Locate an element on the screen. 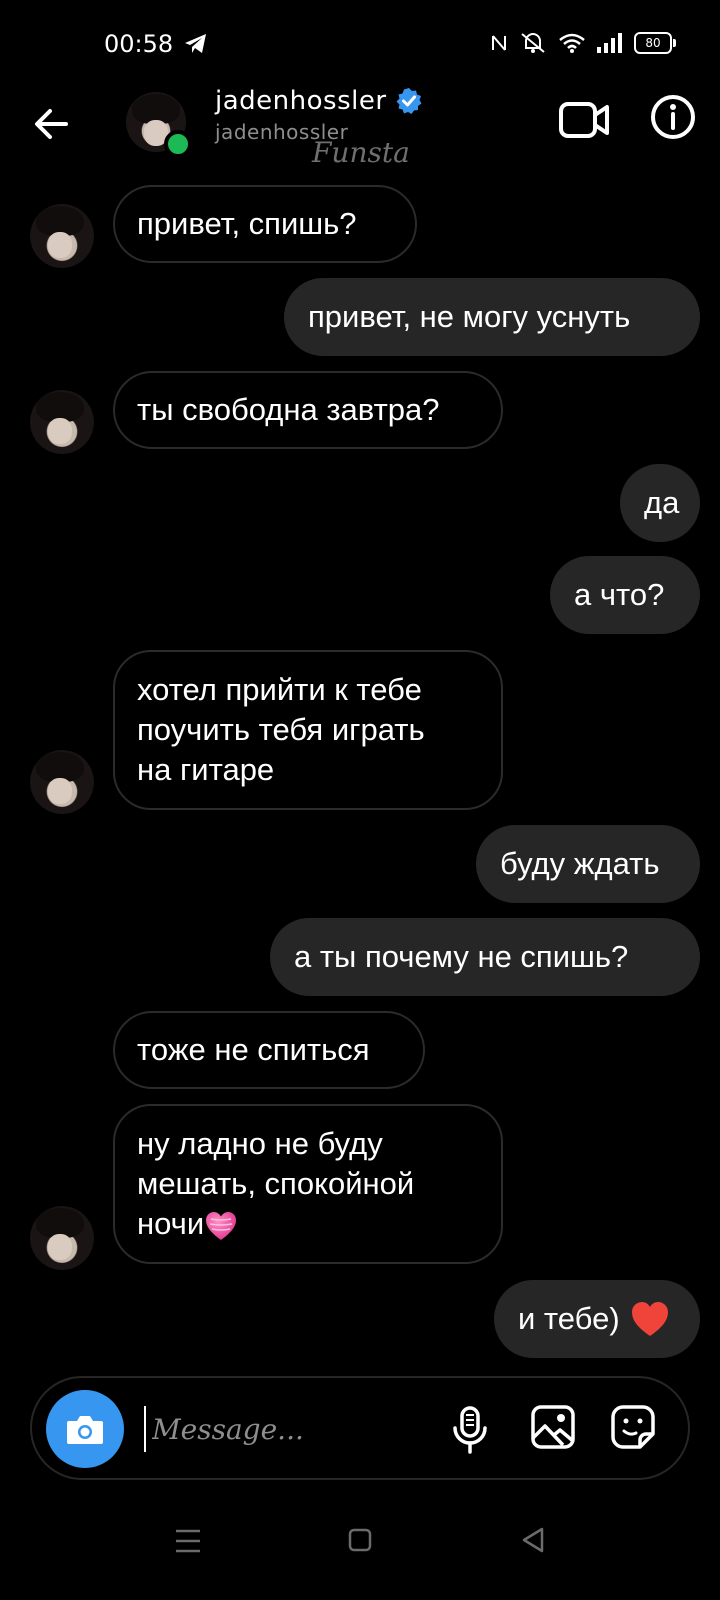 The height and width of the screenshot is (1600, 720). sticker-icon is located at coordinates (633, 1427).